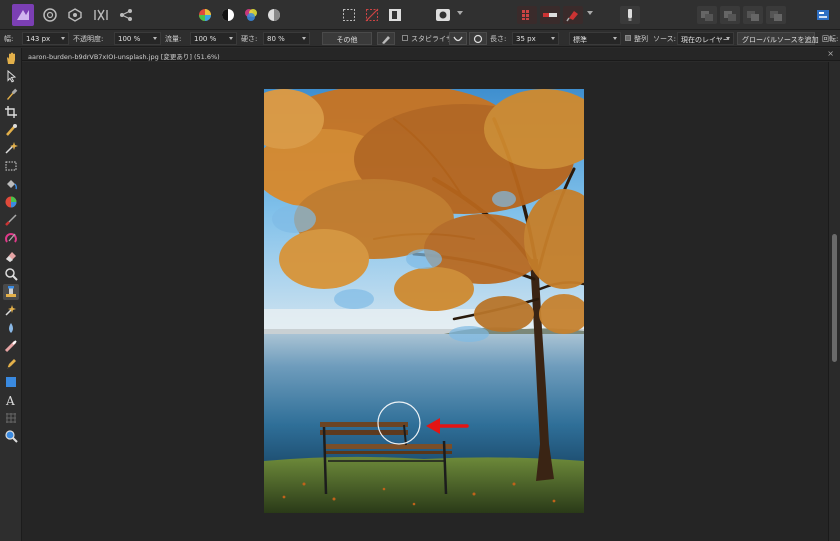 This screenshot has height=541, width=840. Describe the element at coordinates (630, 15) in the screenshot. I see `assistant-icon` at that location.